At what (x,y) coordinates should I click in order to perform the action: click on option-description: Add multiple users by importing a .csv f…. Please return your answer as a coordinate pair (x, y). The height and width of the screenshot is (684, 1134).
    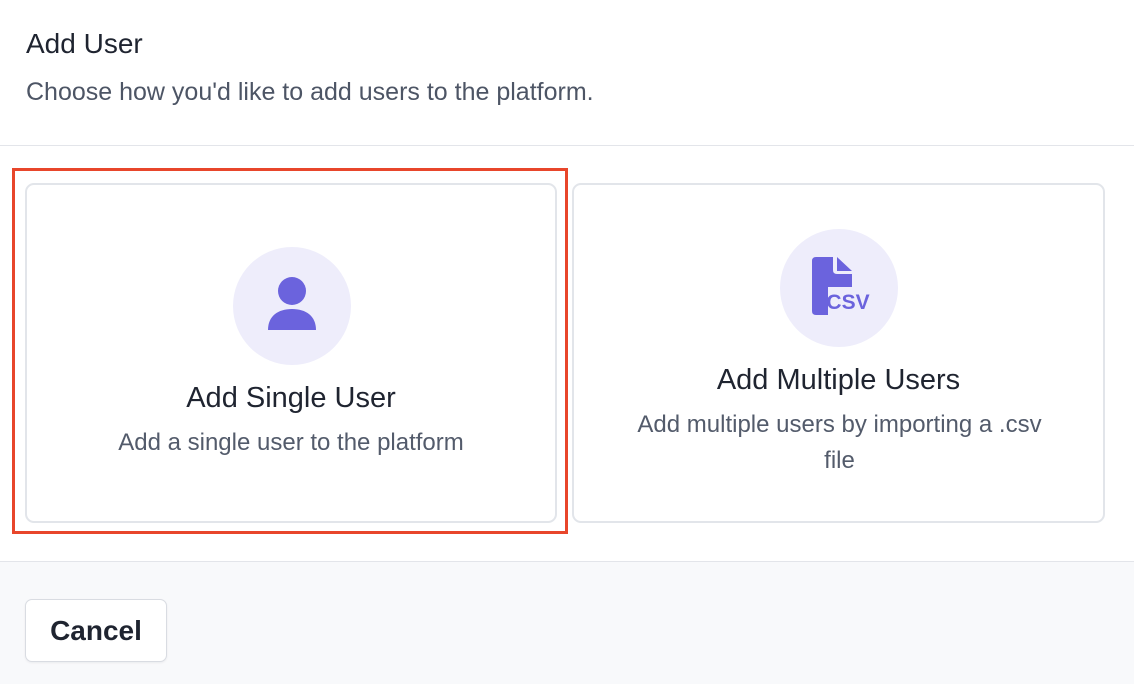
    Looking at the image, I should click on (839, 442).